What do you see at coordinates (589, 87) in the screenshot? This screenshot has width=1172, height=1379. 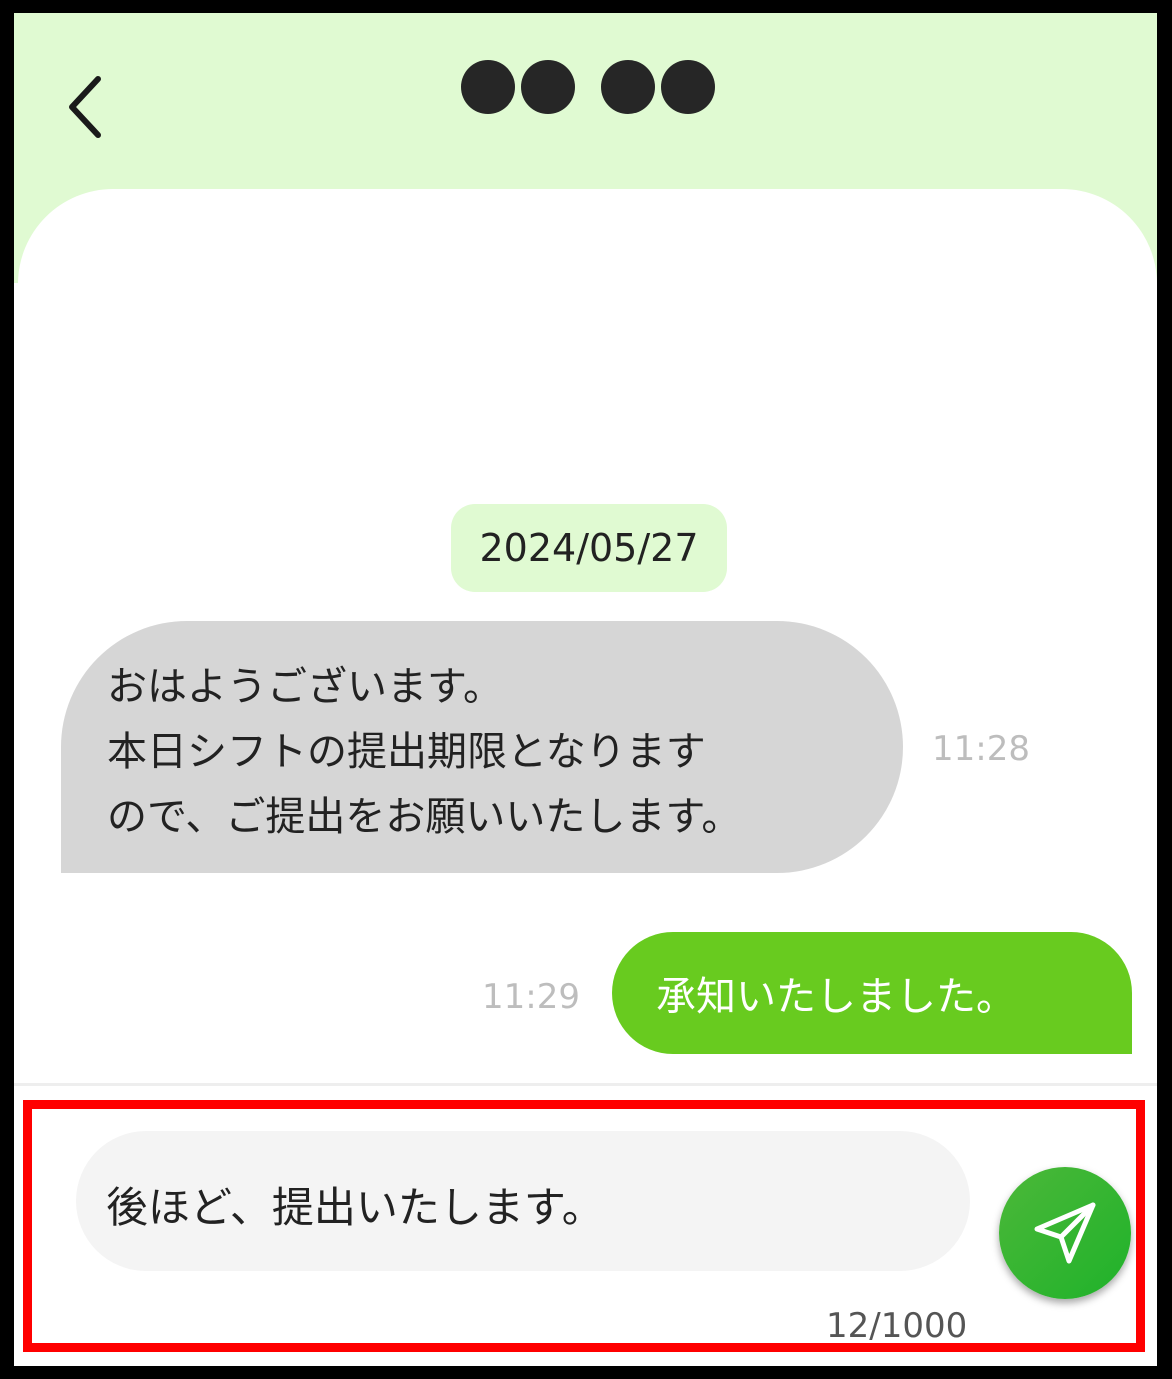 I see `chat-partner-name-masked` at bounding box center [589, 87].